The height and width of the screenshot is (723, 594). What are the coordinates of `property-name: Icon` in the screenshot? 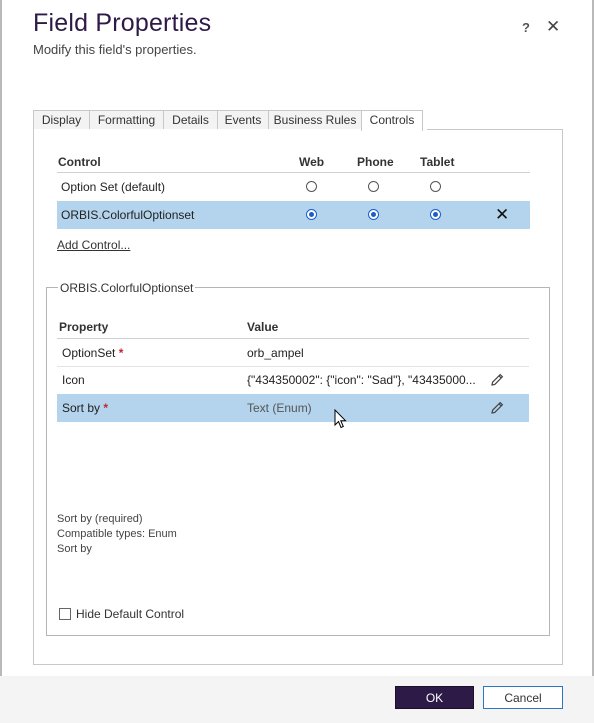 It's located at (73, 380).